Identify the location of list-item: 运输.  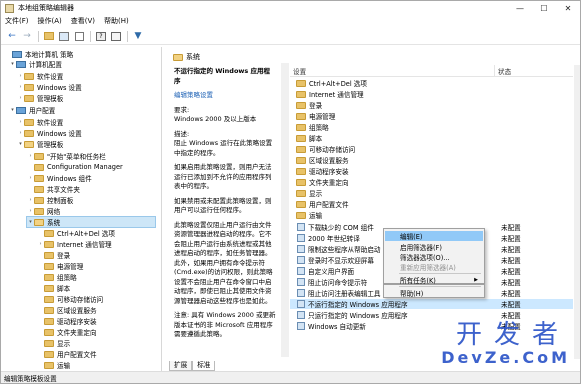
(431, 215).